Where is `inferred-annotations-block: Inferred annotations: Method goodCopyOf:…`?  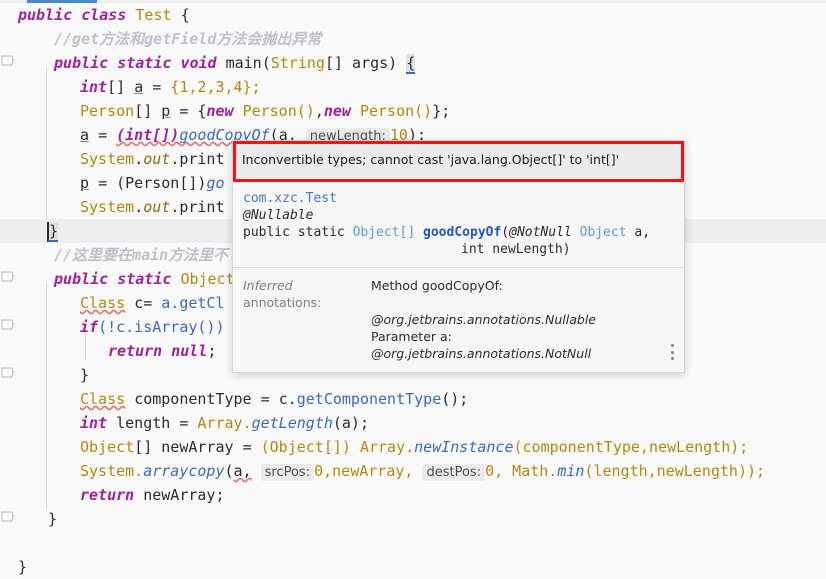 inferred-annotations-block: Inferred annotations: Method goodCopyOf:… is located at coordinates (458, 320).